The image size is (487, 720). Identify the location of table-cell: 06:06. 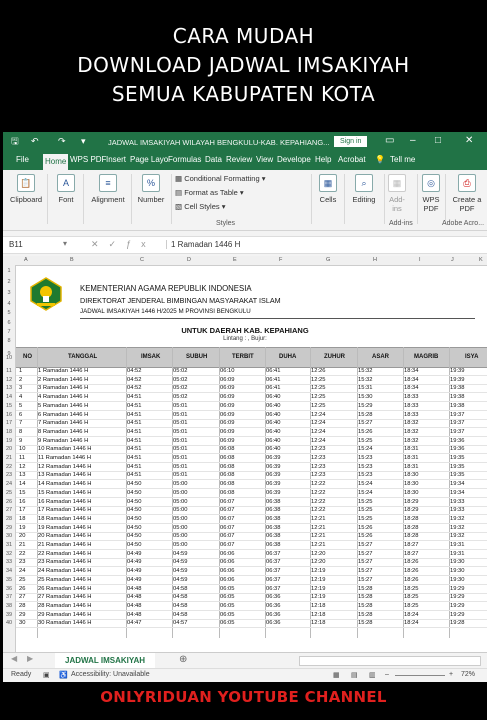
(227, 562).